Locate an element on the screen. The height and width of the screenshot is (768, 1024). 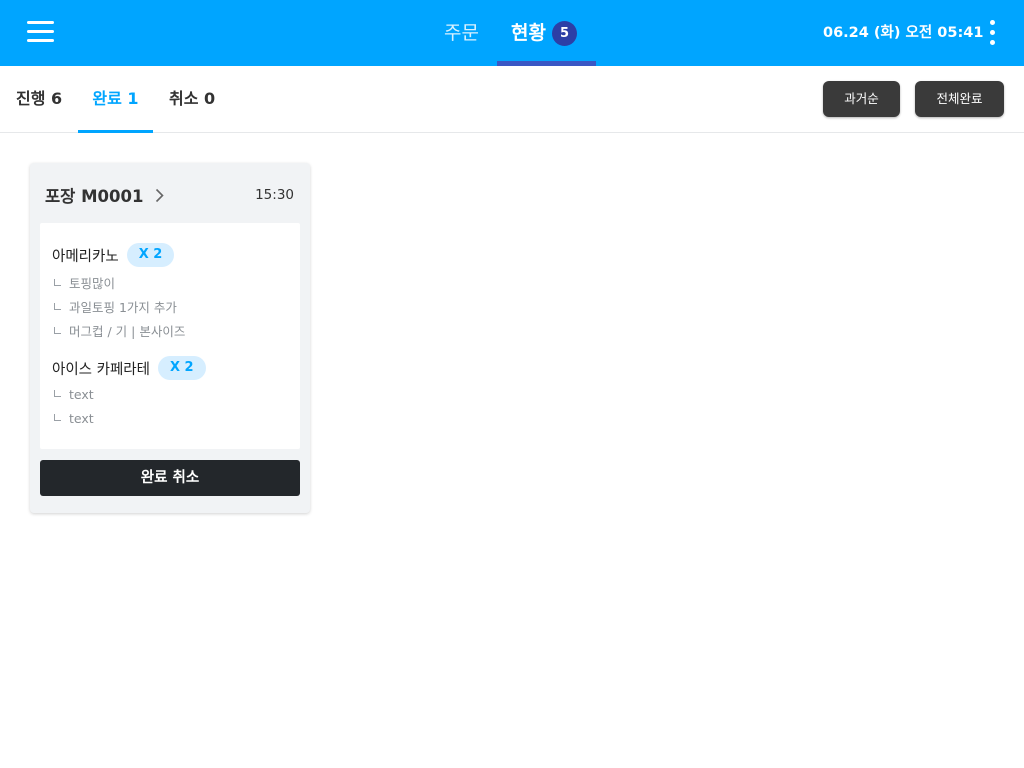
hamburger-menu-icon is located at coordinates (41, 32).